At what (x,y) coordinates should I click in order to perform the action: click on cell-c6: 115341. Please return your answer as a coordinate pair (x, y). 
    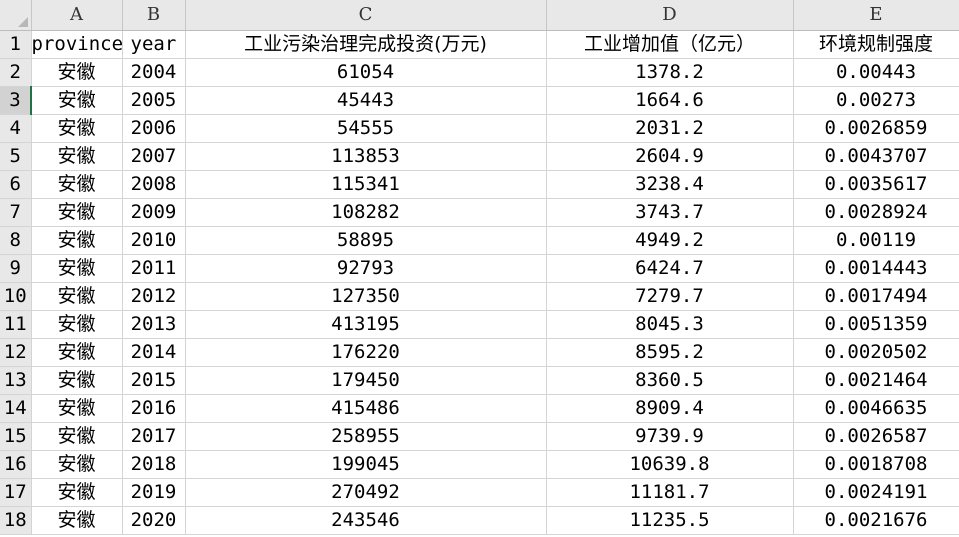
    Looking at the image, I should click on (366, 184).